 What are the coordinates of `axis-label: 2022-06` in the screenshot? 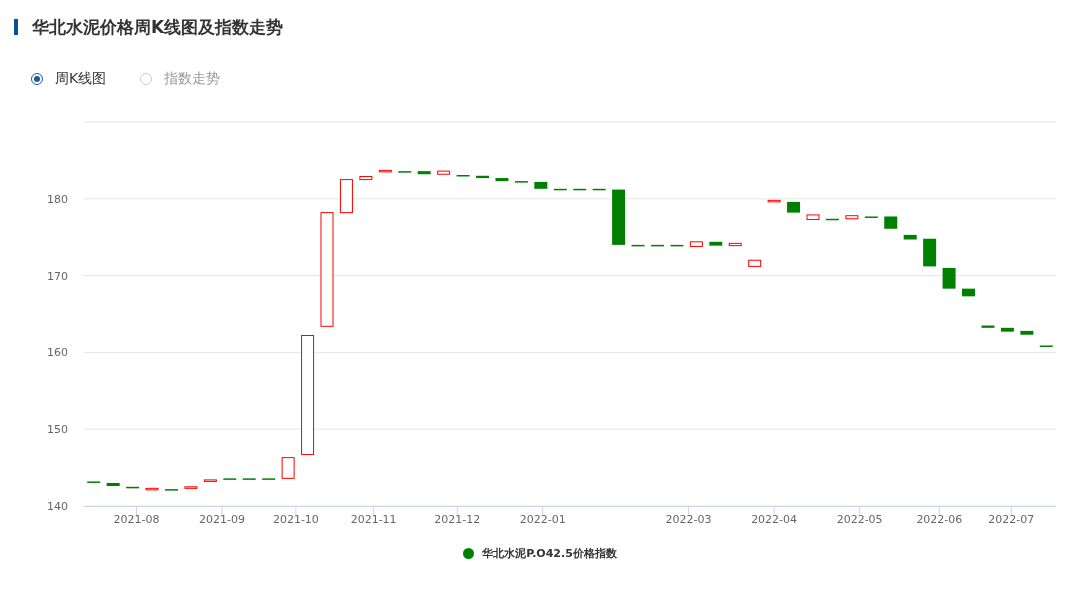 It's located at (939, 519).